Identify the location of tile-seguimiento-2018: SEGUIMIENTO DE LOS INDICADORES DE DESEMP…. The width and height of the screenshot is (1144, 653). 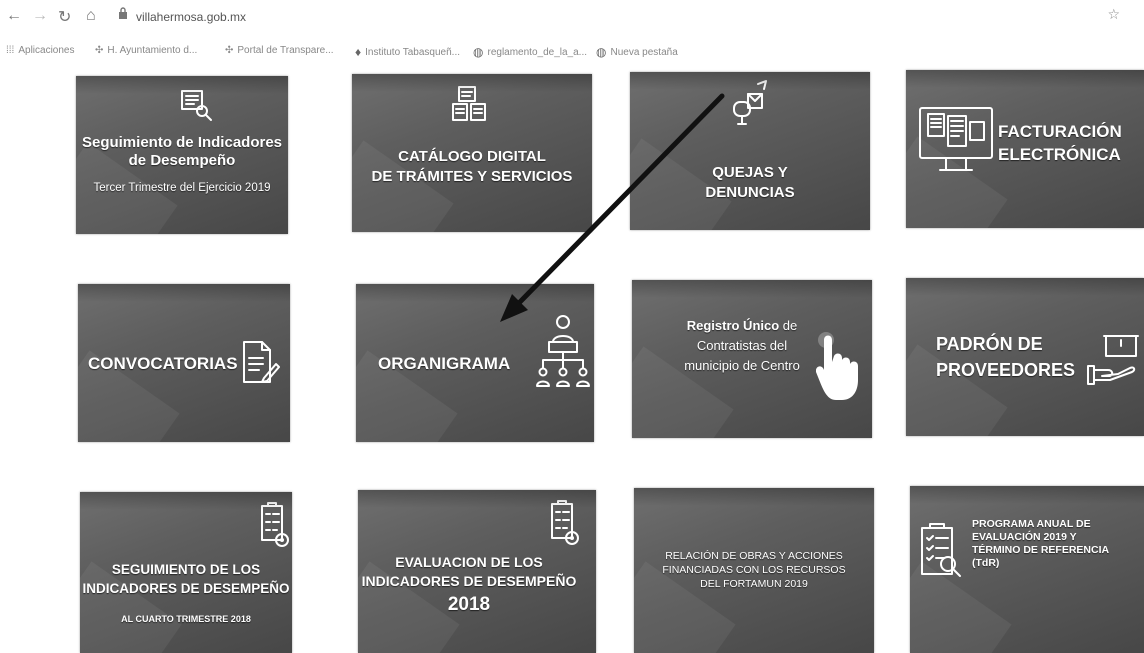
(186, 572).